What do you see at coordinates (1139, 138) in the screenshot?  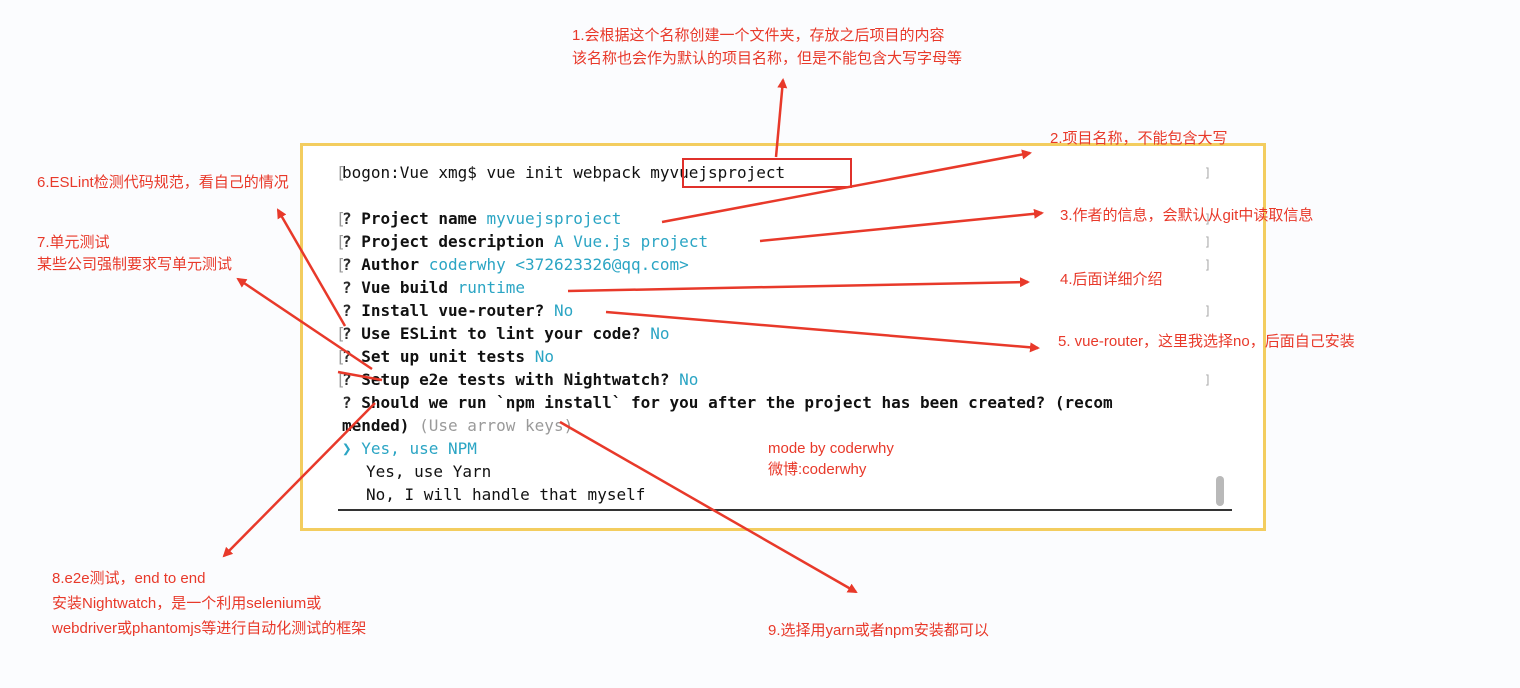 I see `annotation-2: 2.项目名称，不能包含大写` at bounding box center [1139, 138].